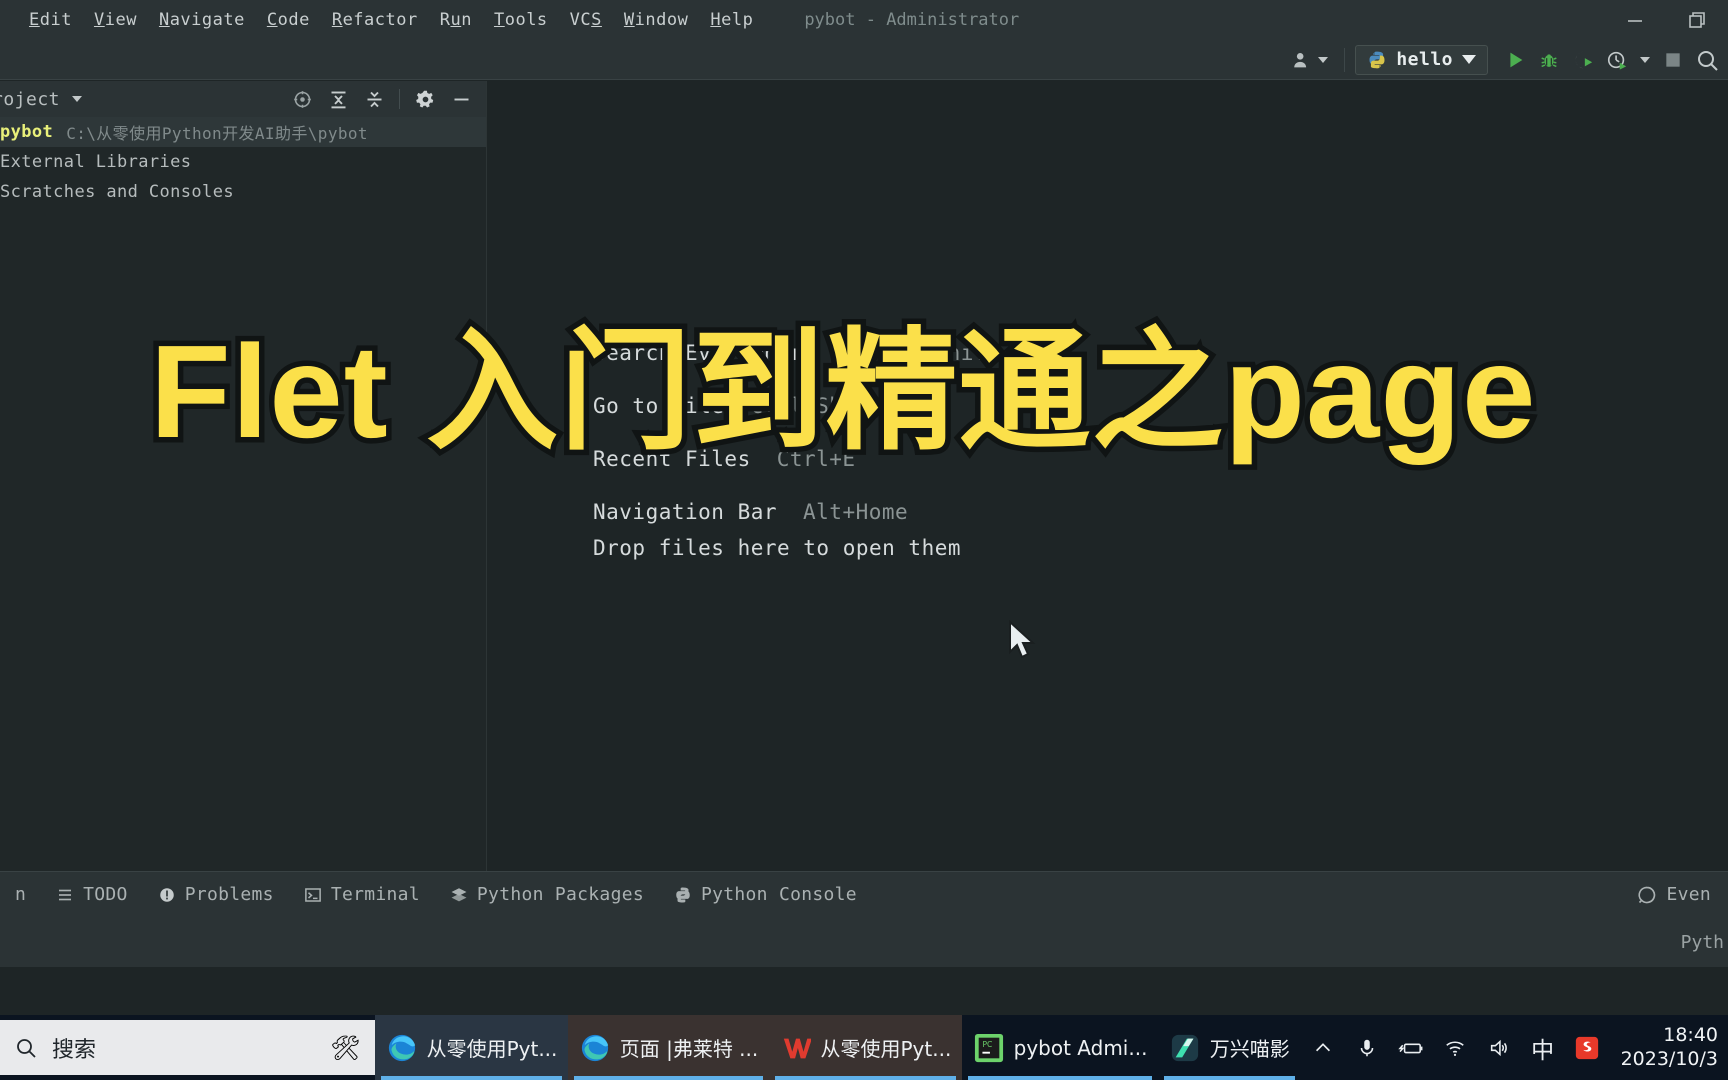 The height and width of the screenshot is (1080, 1728). Describe the element at coordinates (202, 20) in the screenshot. I see `menu-item-navigate: Navigate` at that location.